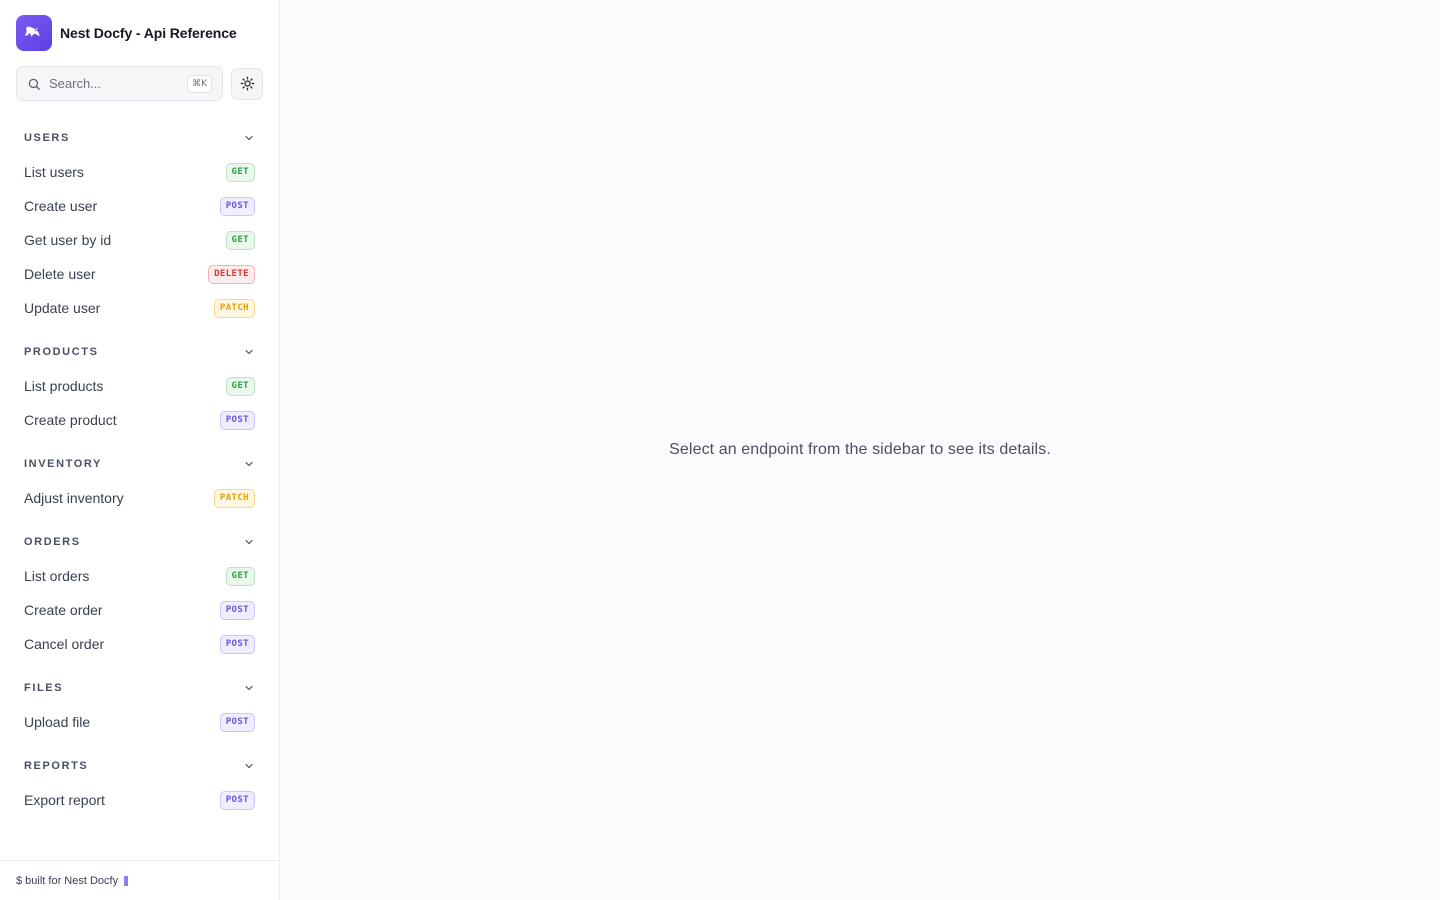 The width and height of the screenshot is (1440, 900). What do you see at coordinates (74, 498) in the screenshot?
I see `nav-item-label: Adjust inventory` at bounding box center [74, 498].